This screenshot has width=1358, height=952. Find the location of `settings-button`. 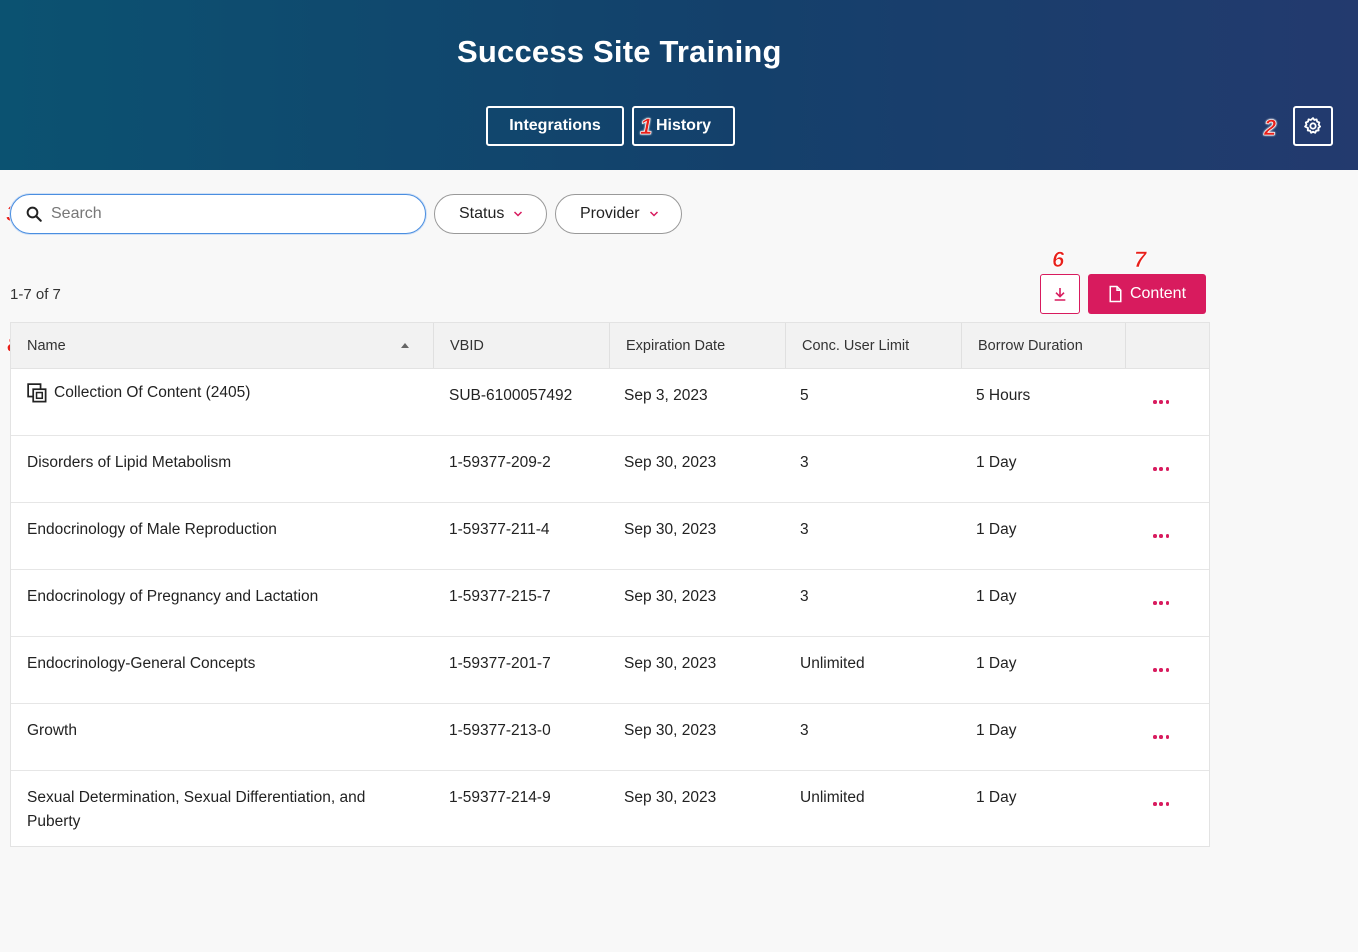

settings-button is located at coordinates (1313, 126).